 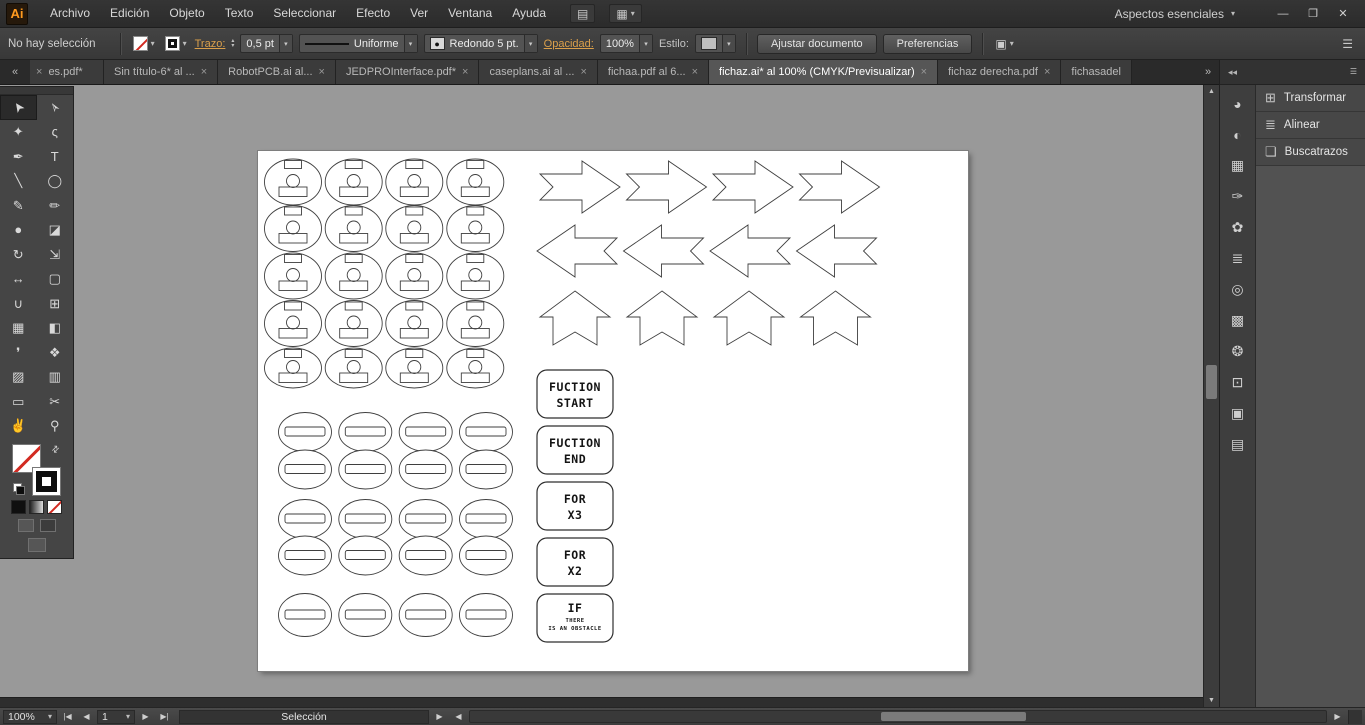 What do you see at coordinates (55, 303) in the screenshot?
I see `perspective-grid-tool: ⊞` at bounding box center [55, 303].